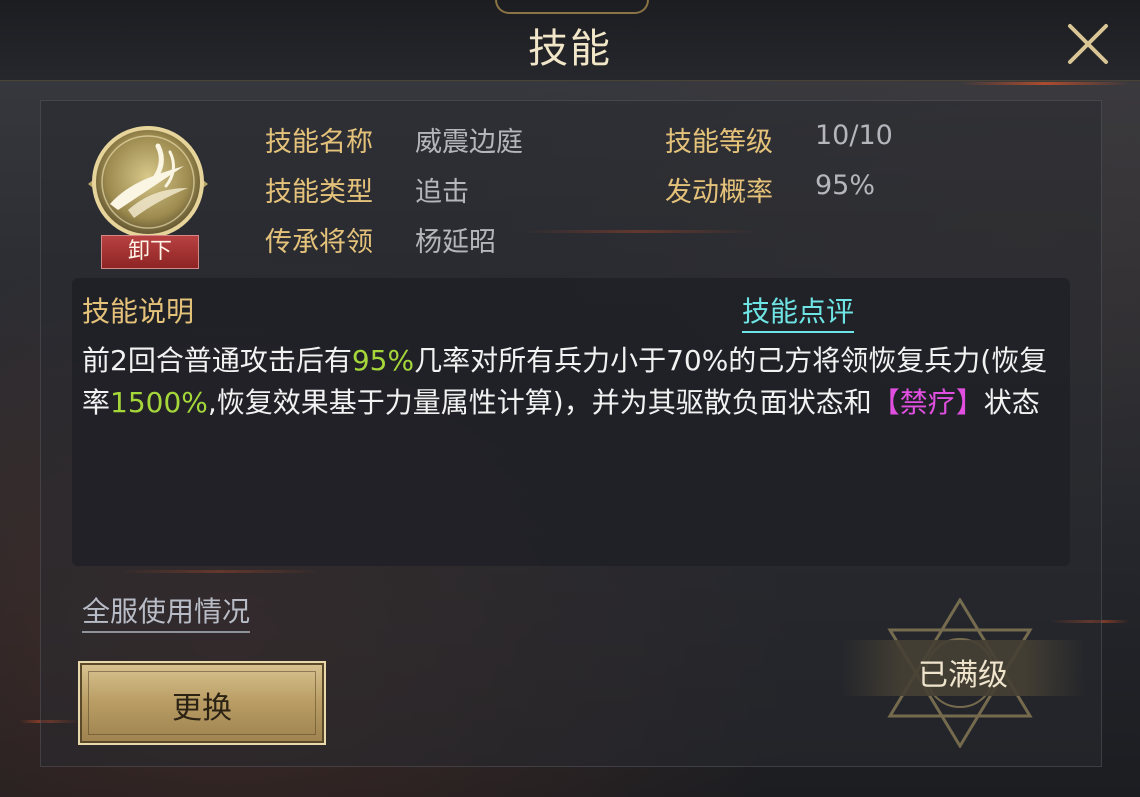 The image size is (1140, 797). What do you see at coordinates (217, 360) in the screenshot?
I see `desc-part: 前2回合普通攻击后有` at bounding box center [217, 360].